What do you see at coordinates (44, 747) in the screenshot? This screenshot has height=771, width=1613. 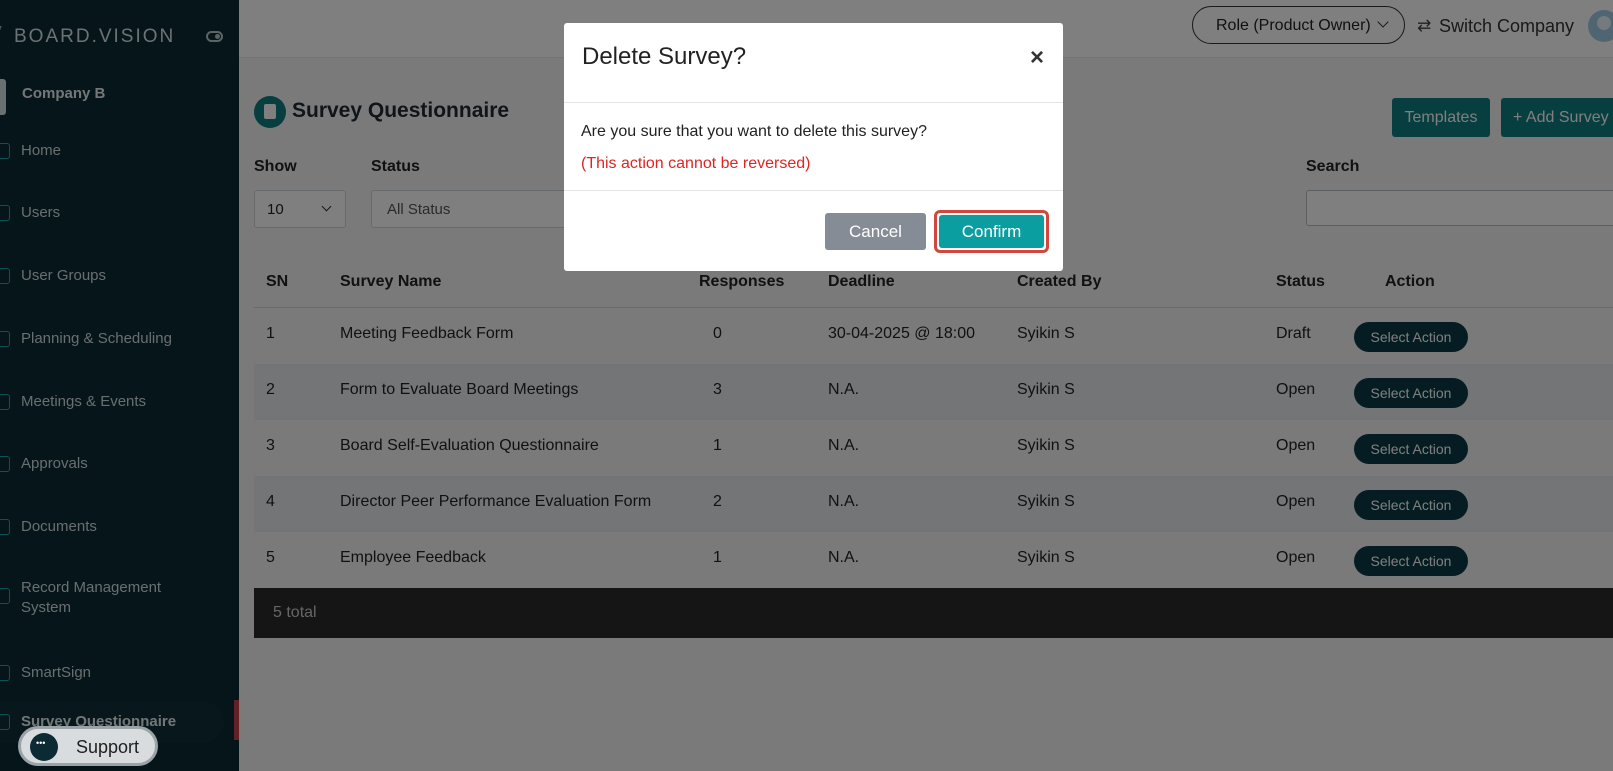 I see `chat-icon` at bounding box center [44, 747].